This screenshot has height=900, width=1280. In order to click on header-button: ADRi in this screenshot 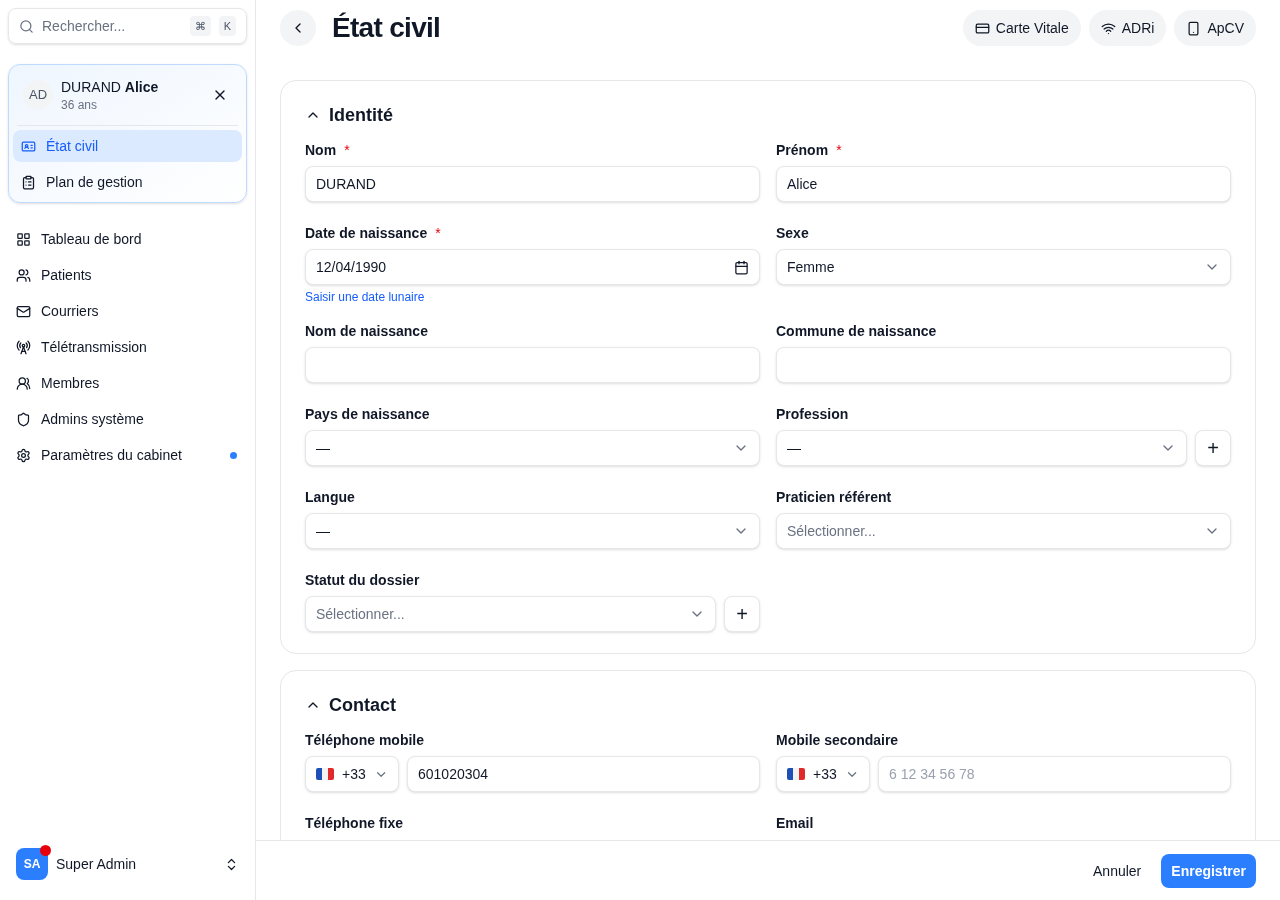, I will do `click(1127, 28)`.